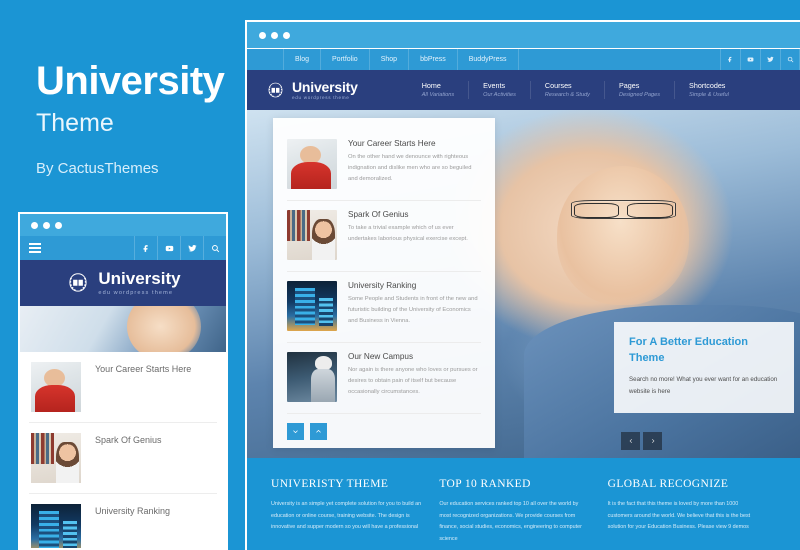  What do you see at coordinates (709, 95) in the screenshot?
I see `menu-item-desc: Simple & Useful` at bounding box center [709, 95].